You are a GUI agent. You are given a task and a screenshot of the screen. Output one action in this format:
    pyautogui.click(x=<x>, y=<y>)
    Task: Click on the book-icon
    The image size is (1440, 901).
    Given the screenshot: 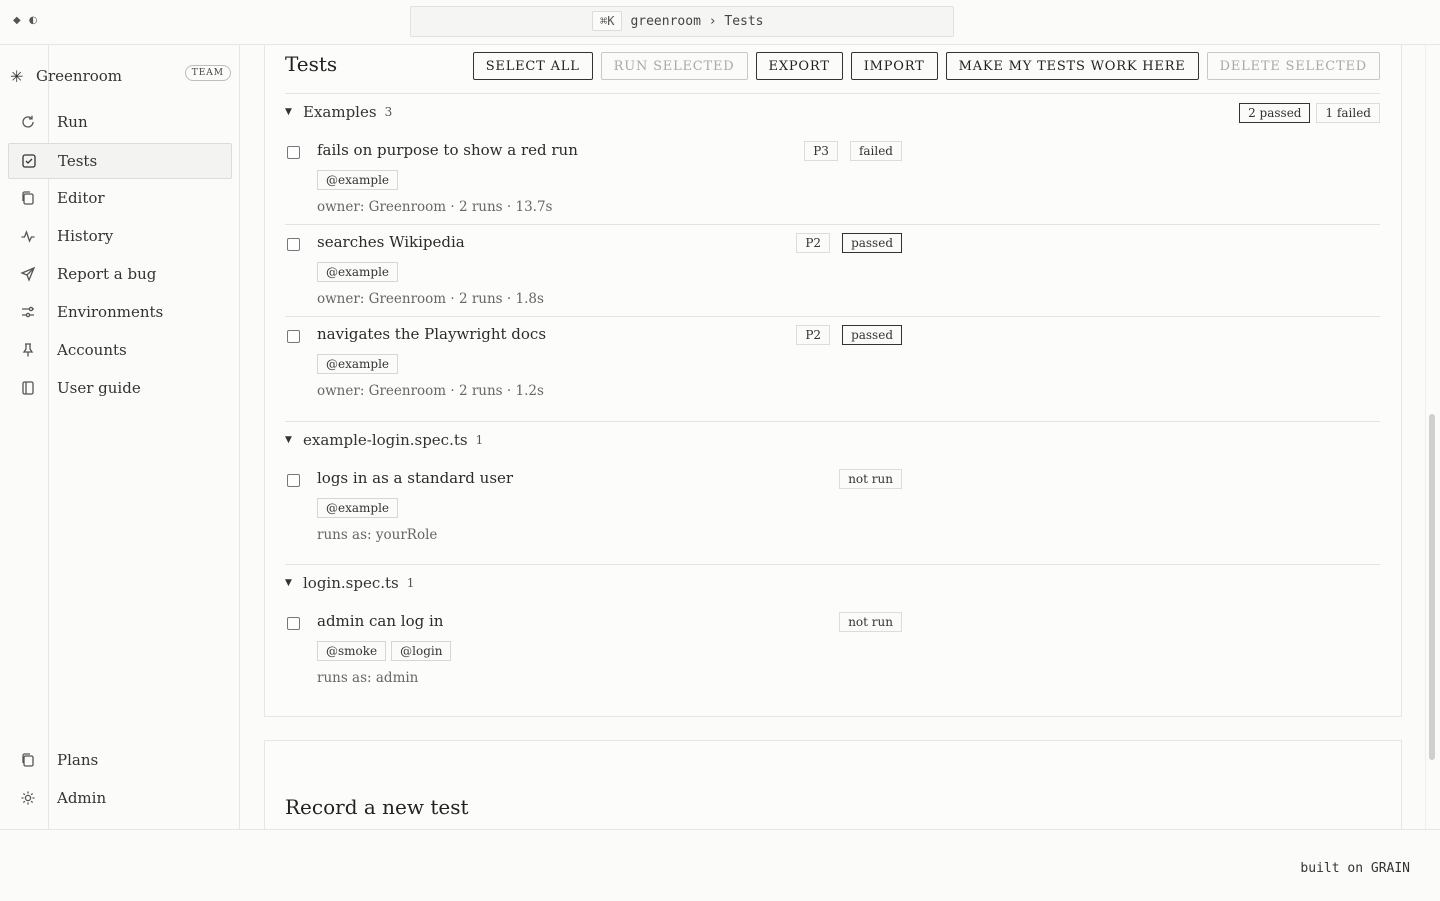 What is the action you would take?
    pyautogui.click(x=28, y=388)
    